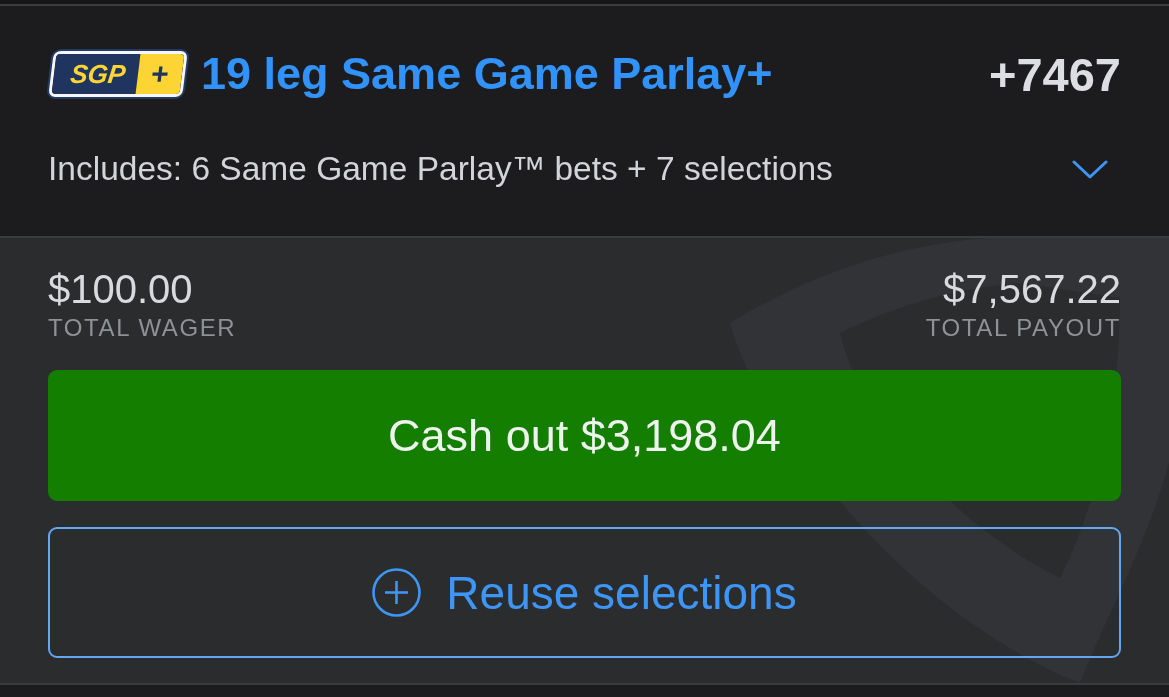 The image size is (1169, 697). Describe the element at coordinates (160, 74) in the screenshot. I see `badge-plus: +` at that location.